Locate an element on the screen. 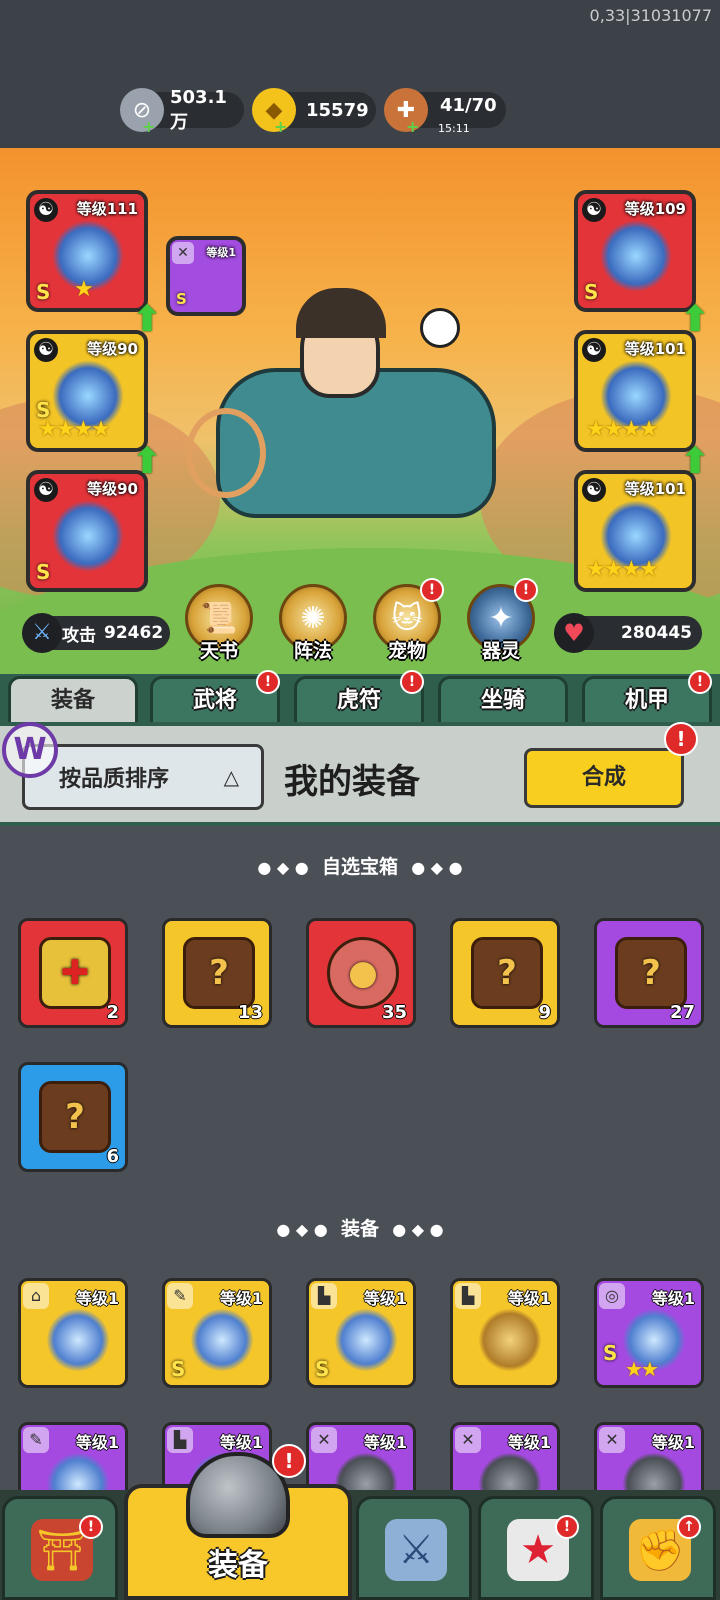 This screenshot has height=1600, width=720. puzzle-chest-icon: ✚ is located at coordinates (75, 973).